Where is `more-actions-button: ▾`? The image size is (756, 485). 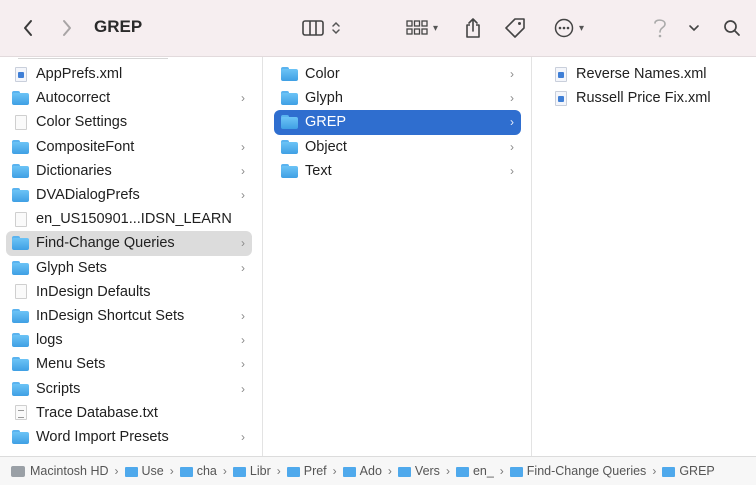
more-actions-button: ▾ is located at coordinates (569, 28).